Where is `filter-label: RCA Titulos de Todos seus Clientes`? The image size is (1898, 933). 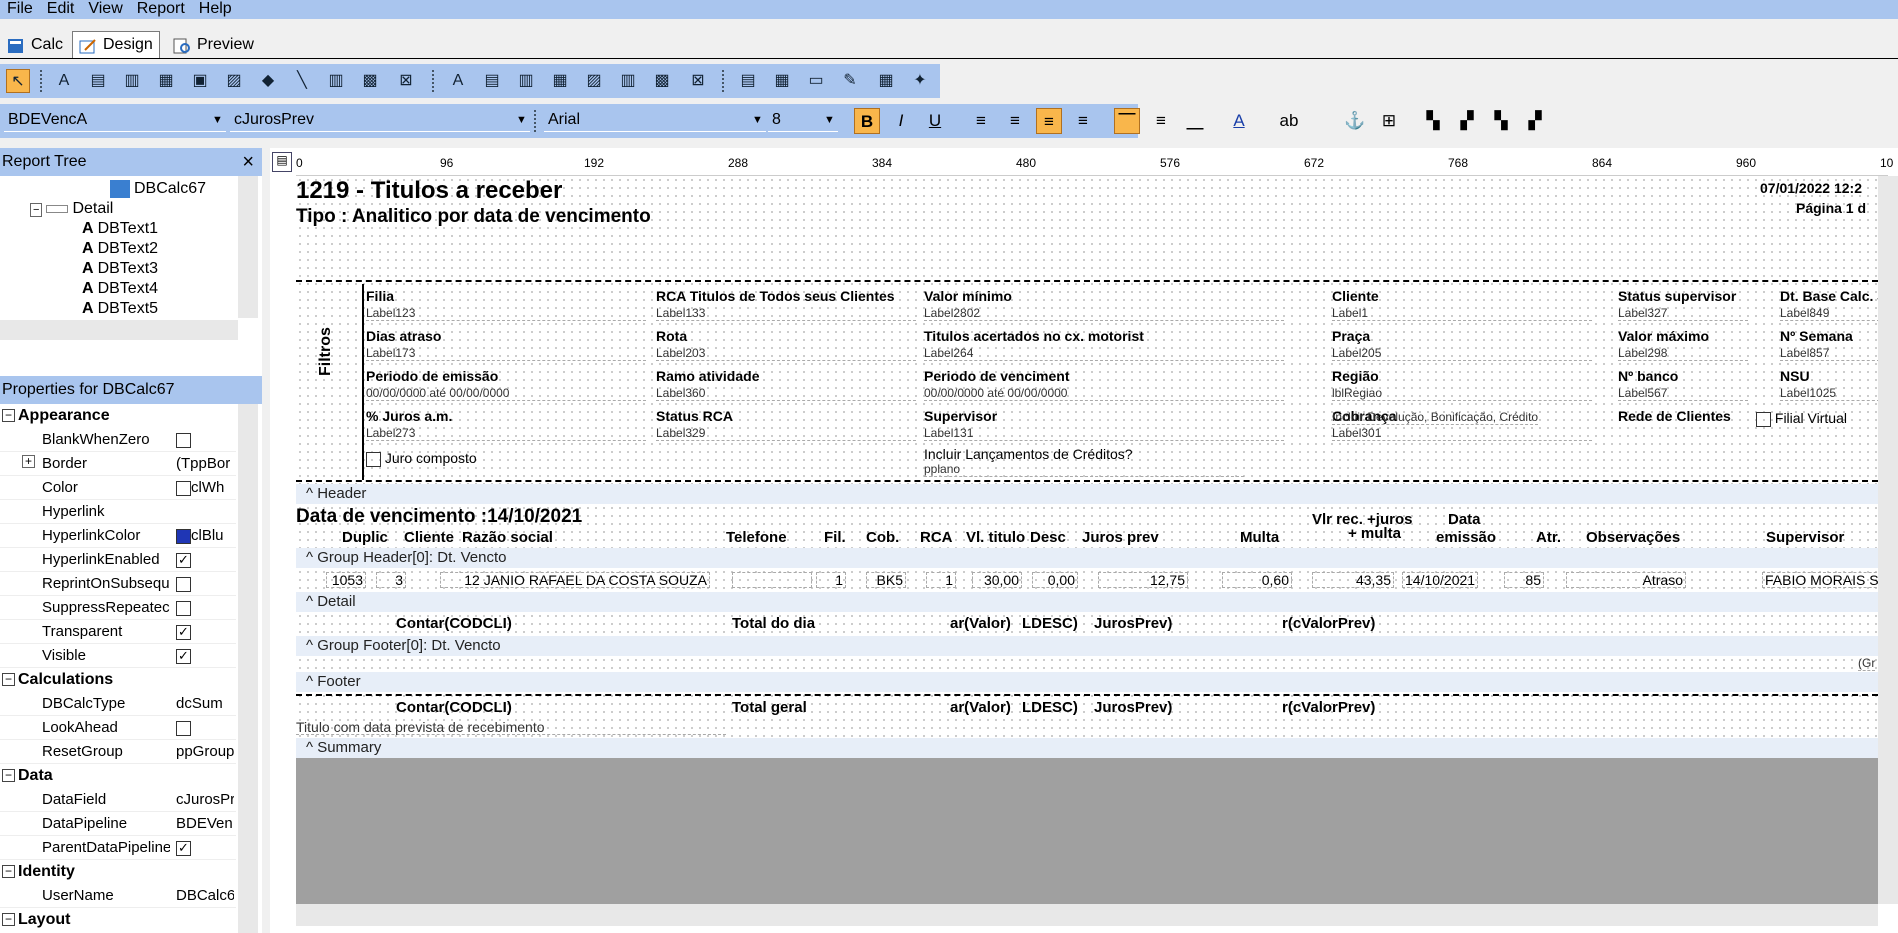 filter-label: RCA Titulos de Todos seus Clientes is located at coordinates (775, 296).